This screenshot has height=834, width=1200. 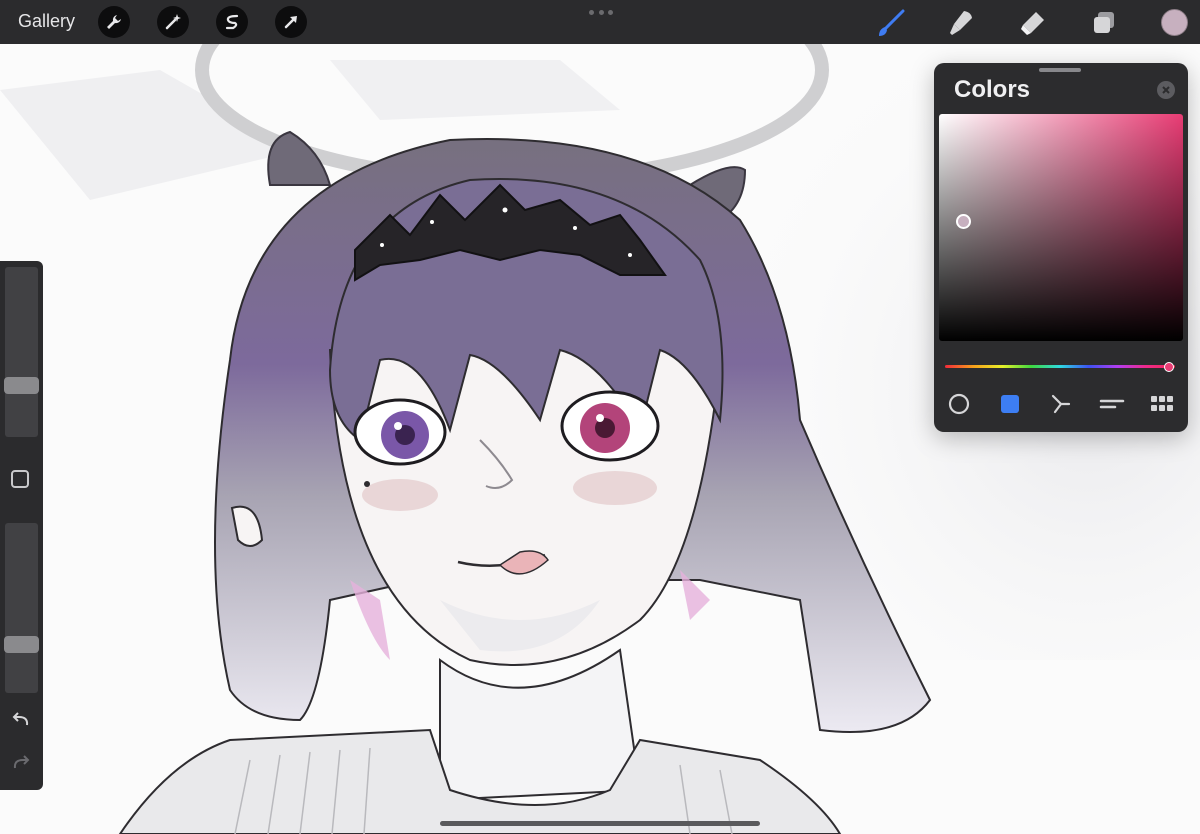 What do you see at coordinates (114, 22) in the screenshot?
I see `wrench-icon` at bounding box center [114, 22].